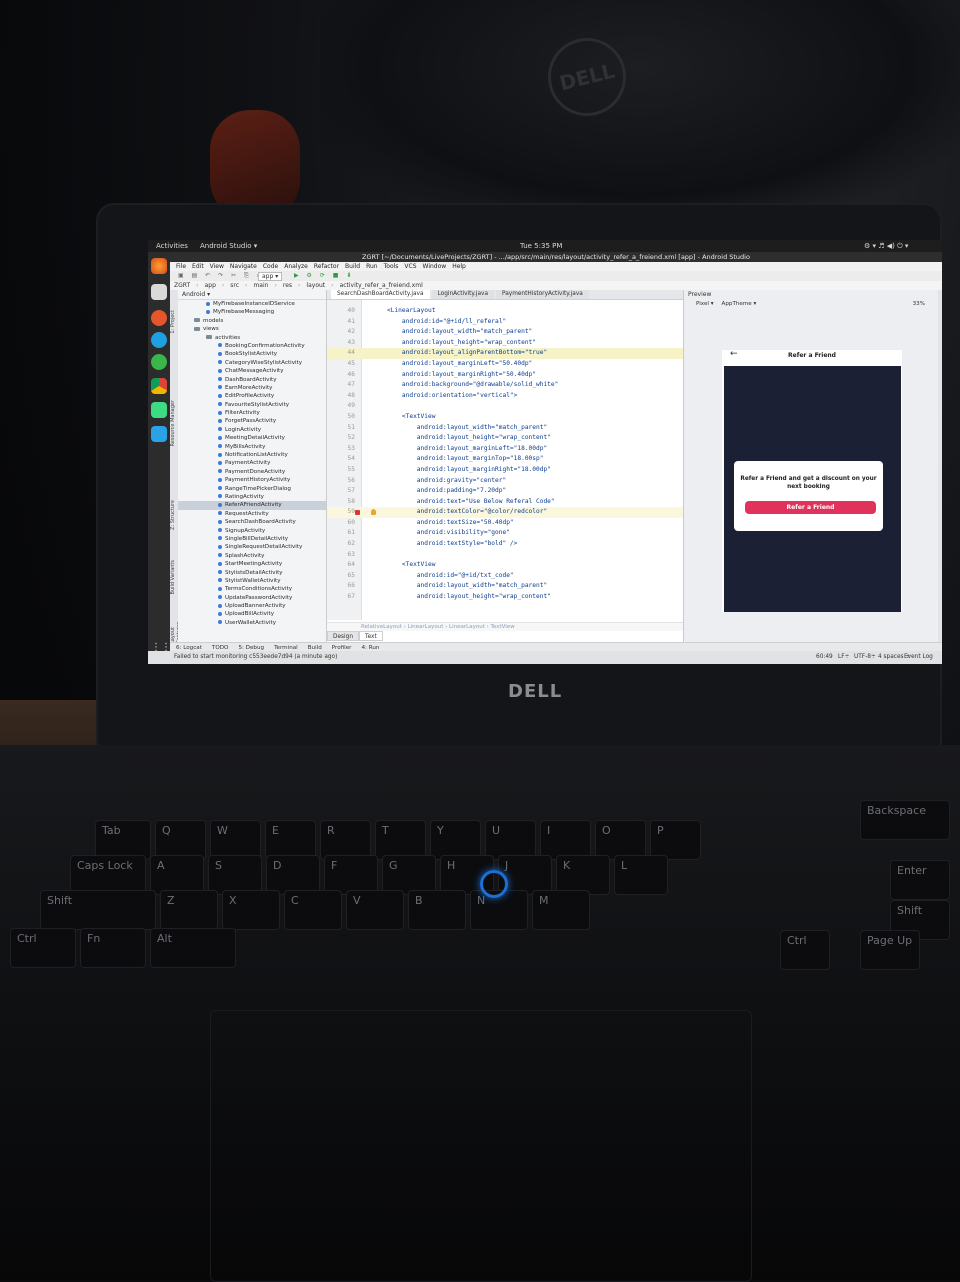 Image resolution: width=960 pixels, height=1282 pixels. I want to click on code-line: 41 android:id="@+id/ll_referal", so click(505, 322).